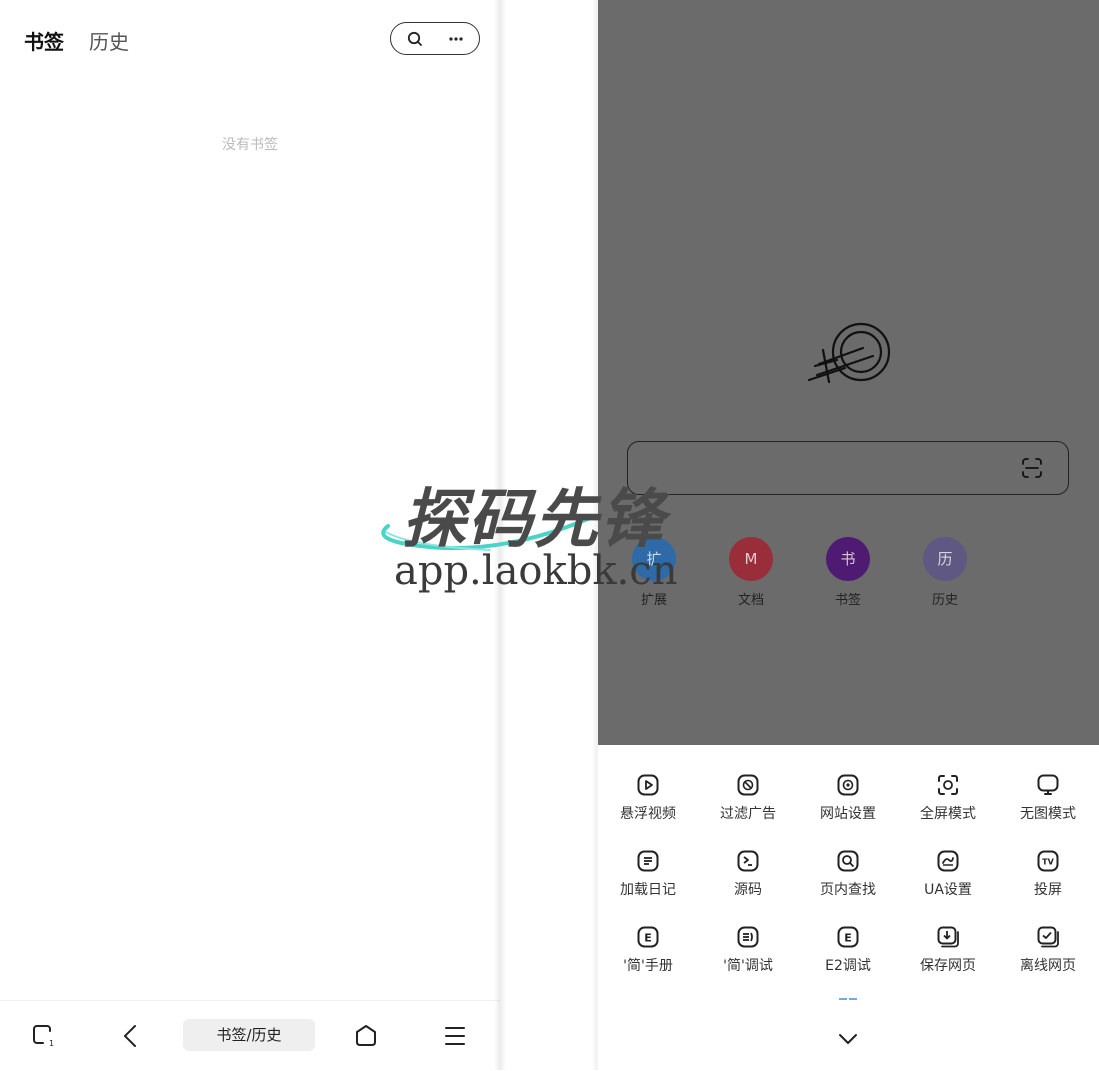  I want to click on quick-access-history: 历 历史, so click(945, 572).